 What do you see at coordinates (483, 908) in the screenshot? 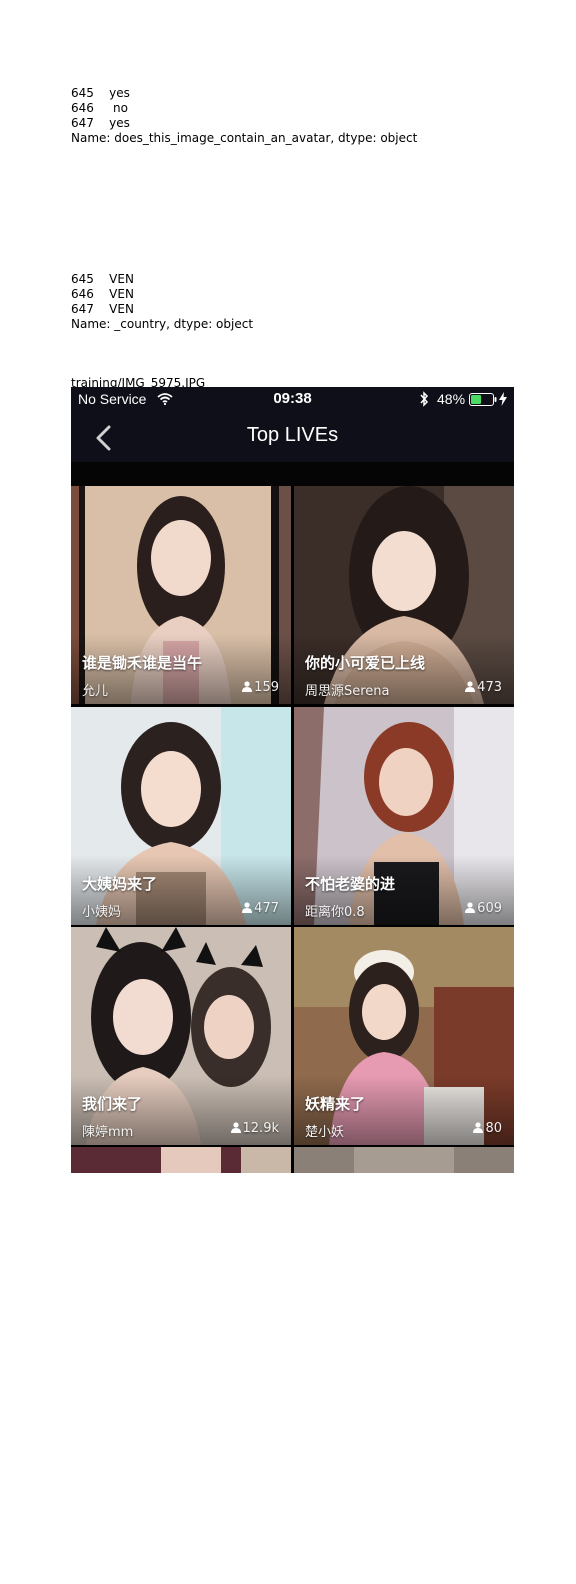
I see `viewer-count: 609` at bounding box center [483, 908].